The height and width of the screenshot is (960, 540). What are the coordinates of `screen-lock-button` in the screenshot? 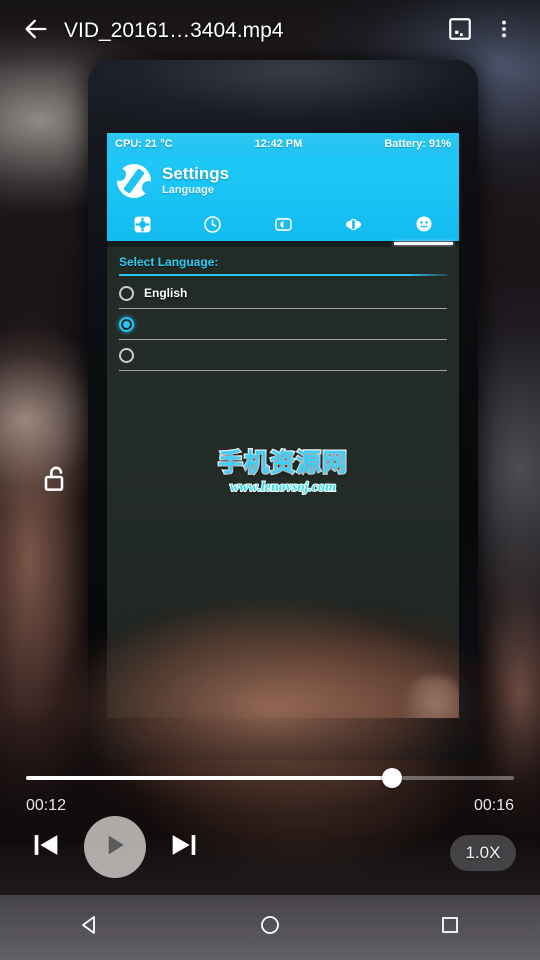 It's located at (56, 481).